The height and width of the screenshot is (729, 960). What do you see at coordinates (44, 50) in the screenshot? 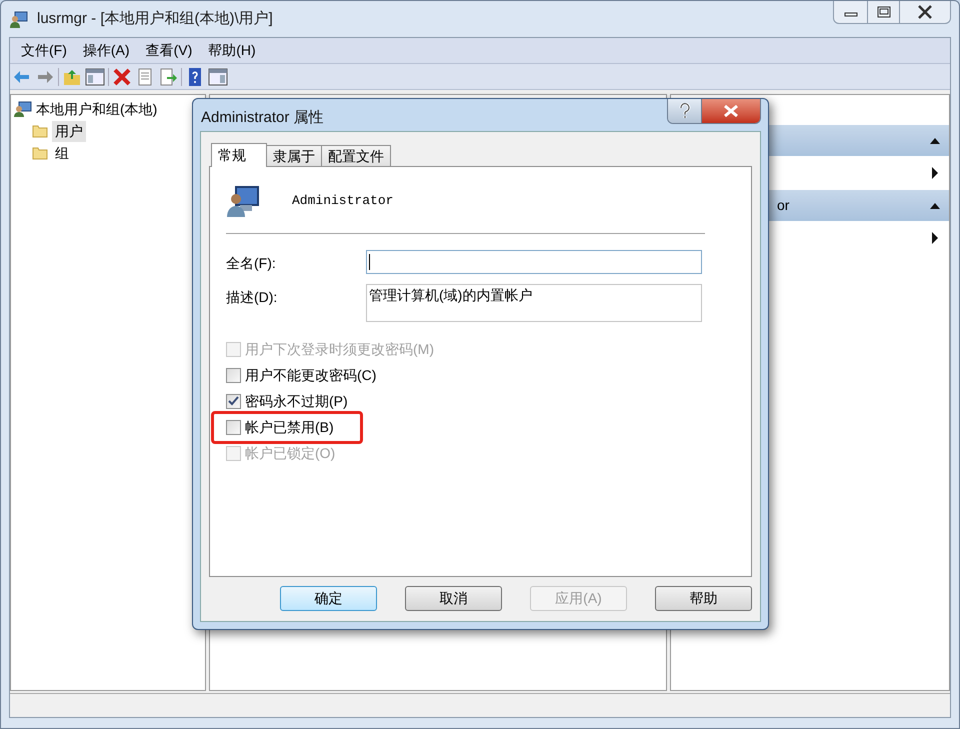
I see `menu-item: 文件(F)` at bounding box center [44, 50].